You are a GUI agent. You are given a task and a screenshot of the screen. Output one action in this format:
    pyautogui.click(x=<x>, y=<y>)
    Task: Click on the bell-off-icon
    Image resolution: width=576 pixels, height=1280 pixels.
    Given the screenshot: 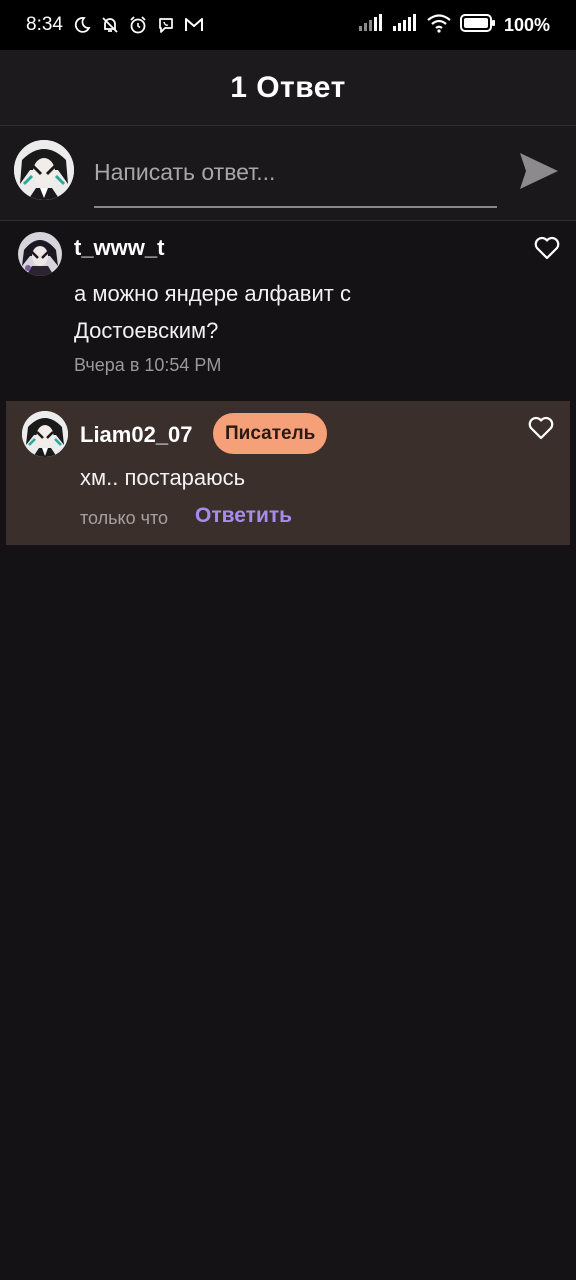 What is the action you would take?
    pyautogui.click(x=110, y=25)
    